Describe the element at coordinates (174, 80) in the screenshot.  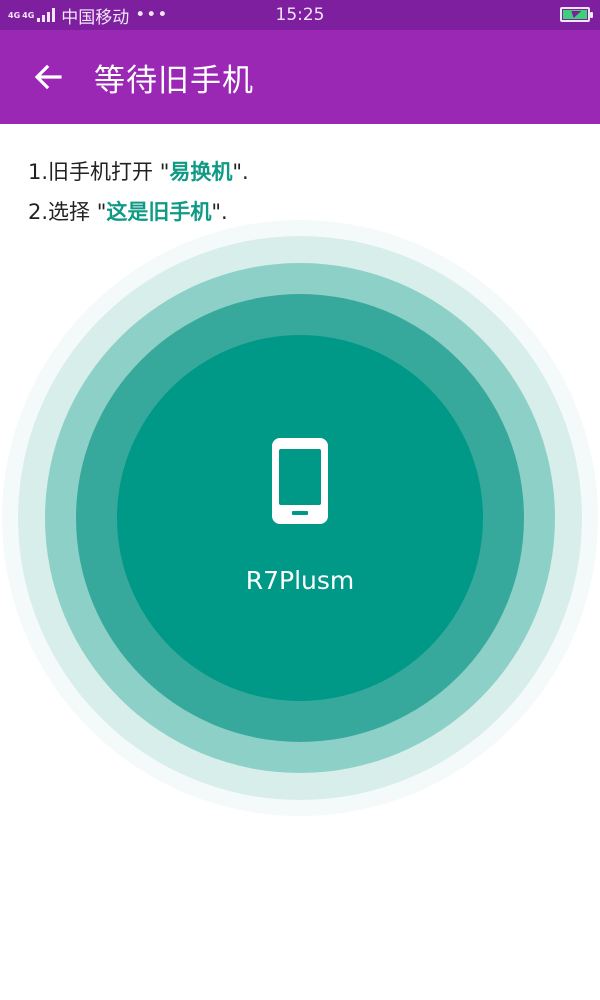
I see `page-title: 等待旧手机` at that location.